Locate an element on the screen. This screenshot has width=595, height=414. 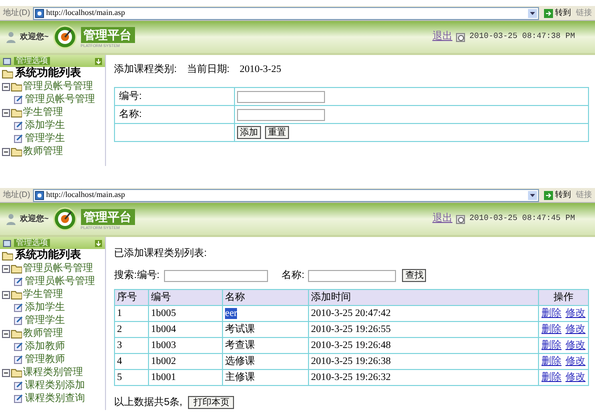
search-label: 搜索:编号: is located at coordinates (137, 275).